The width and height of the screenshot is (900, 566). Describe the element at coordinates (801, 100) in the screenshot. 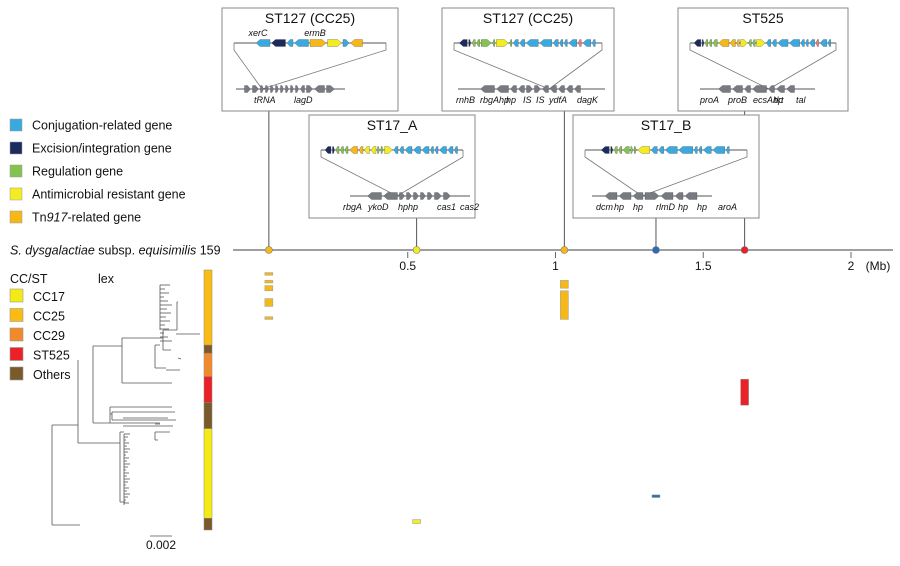

I see `chromosome-gene-label: tal` at that location.